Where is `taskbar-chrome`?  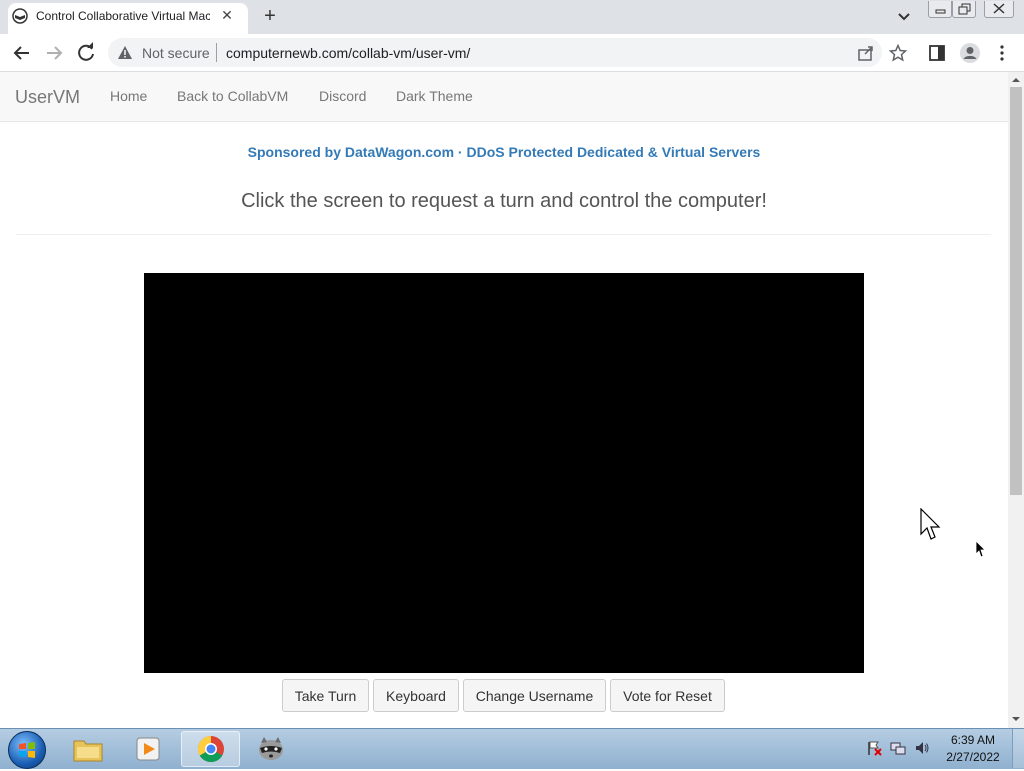 taskbar-chrome is located at coordinates (210, 749).